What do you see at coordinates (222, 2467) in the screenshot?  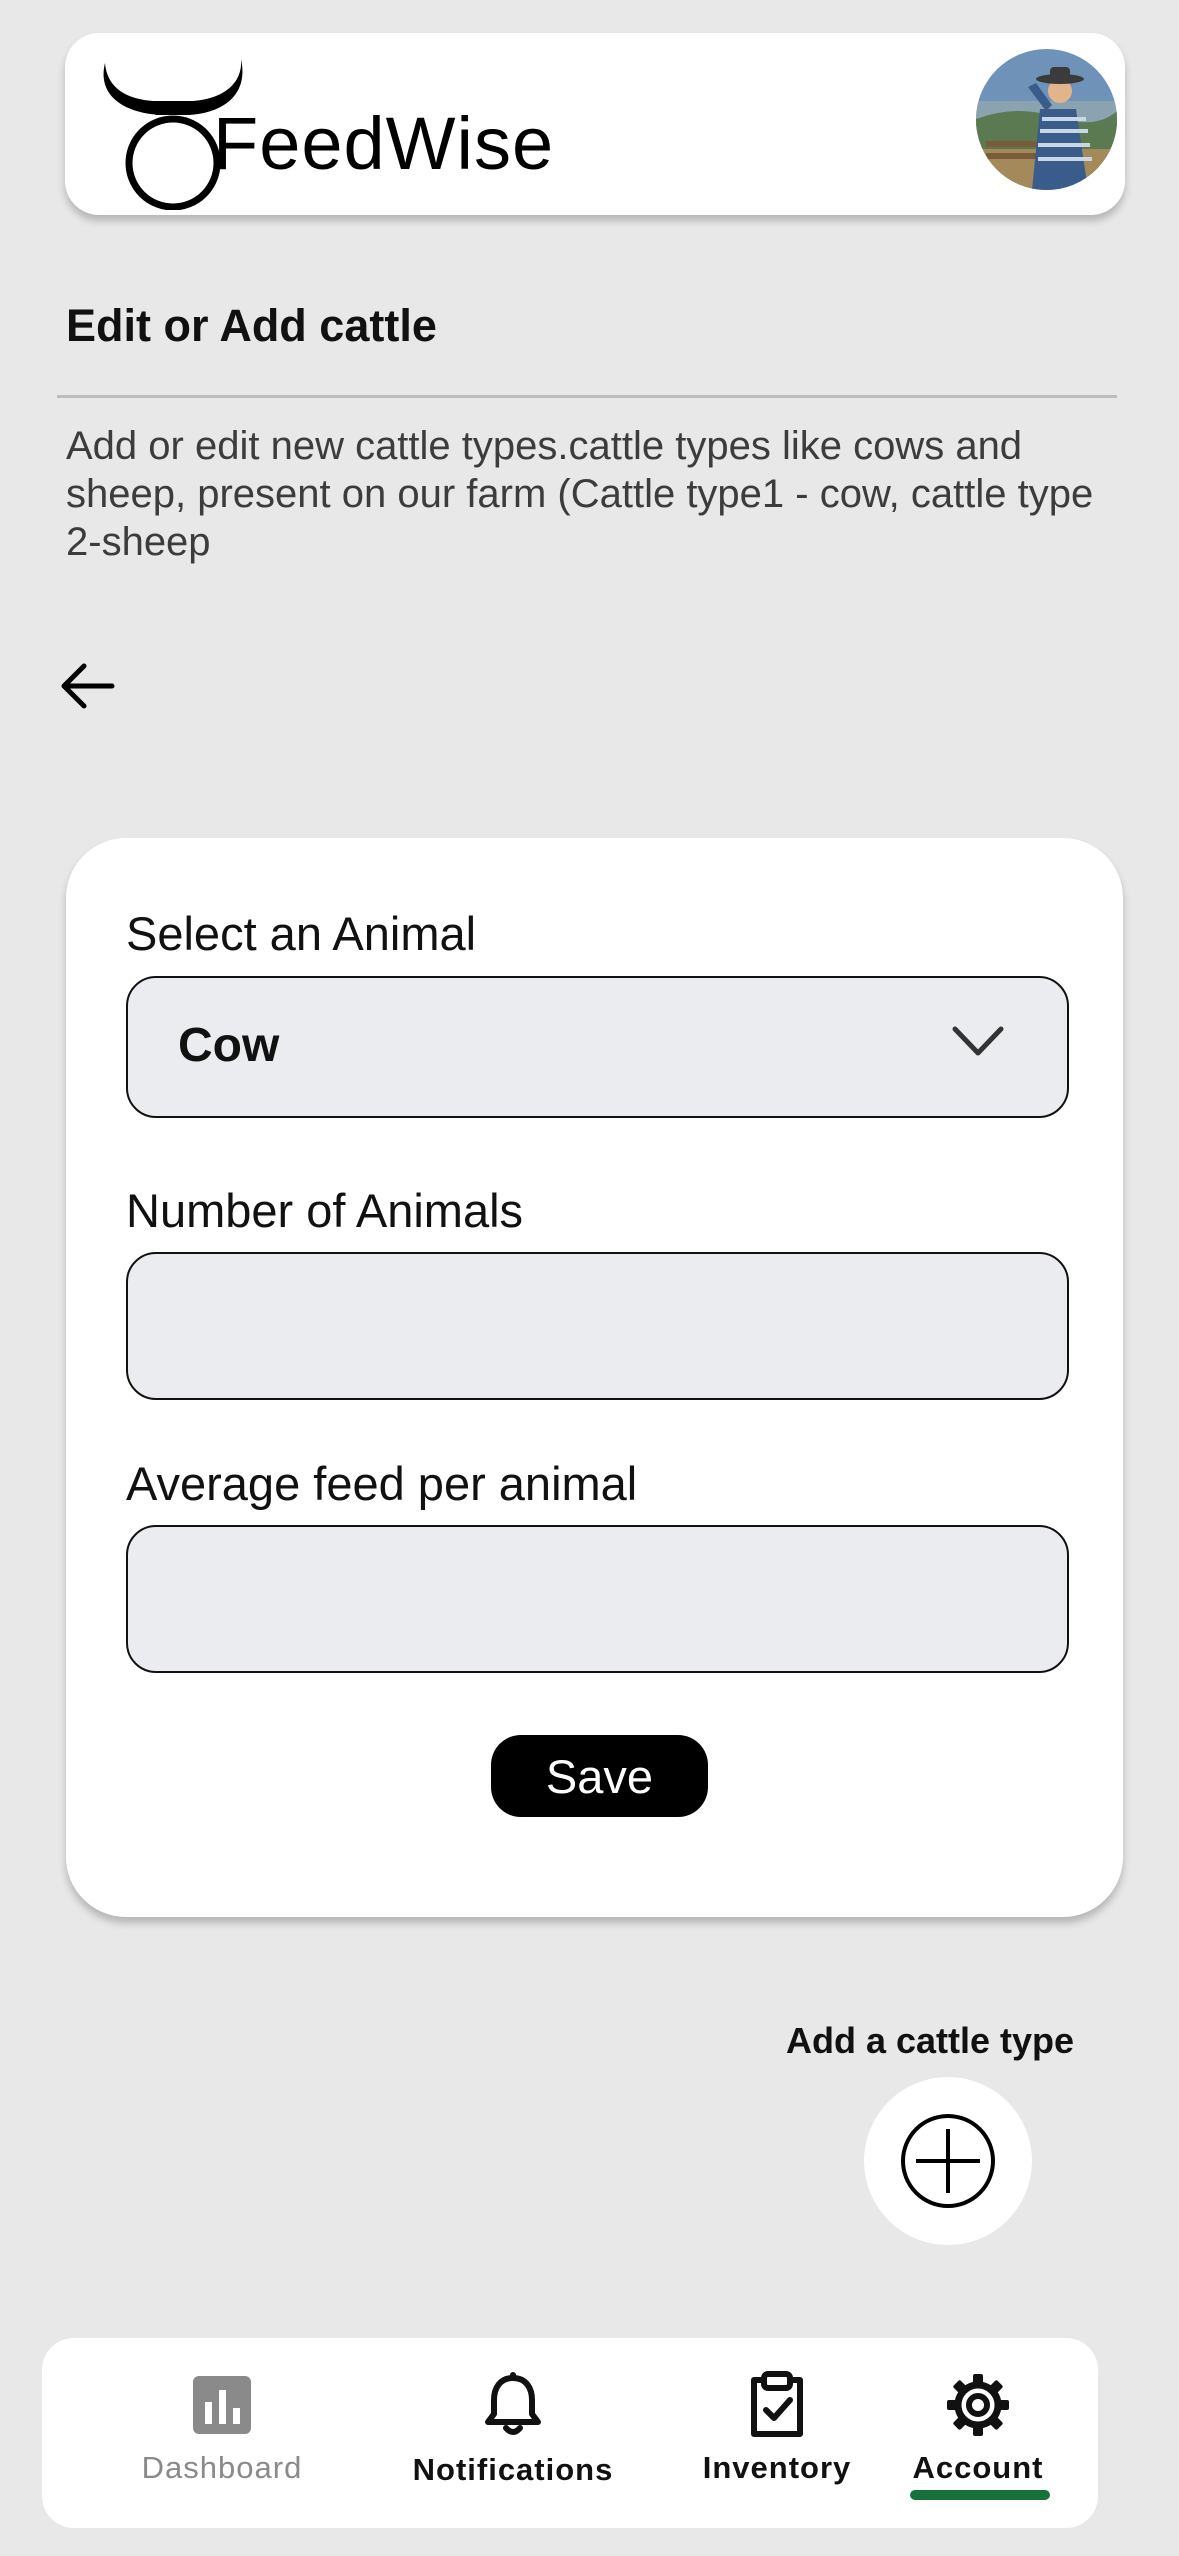 I see `nav-label-dashboard: Dashboard` at bounding box center [222, 2467].